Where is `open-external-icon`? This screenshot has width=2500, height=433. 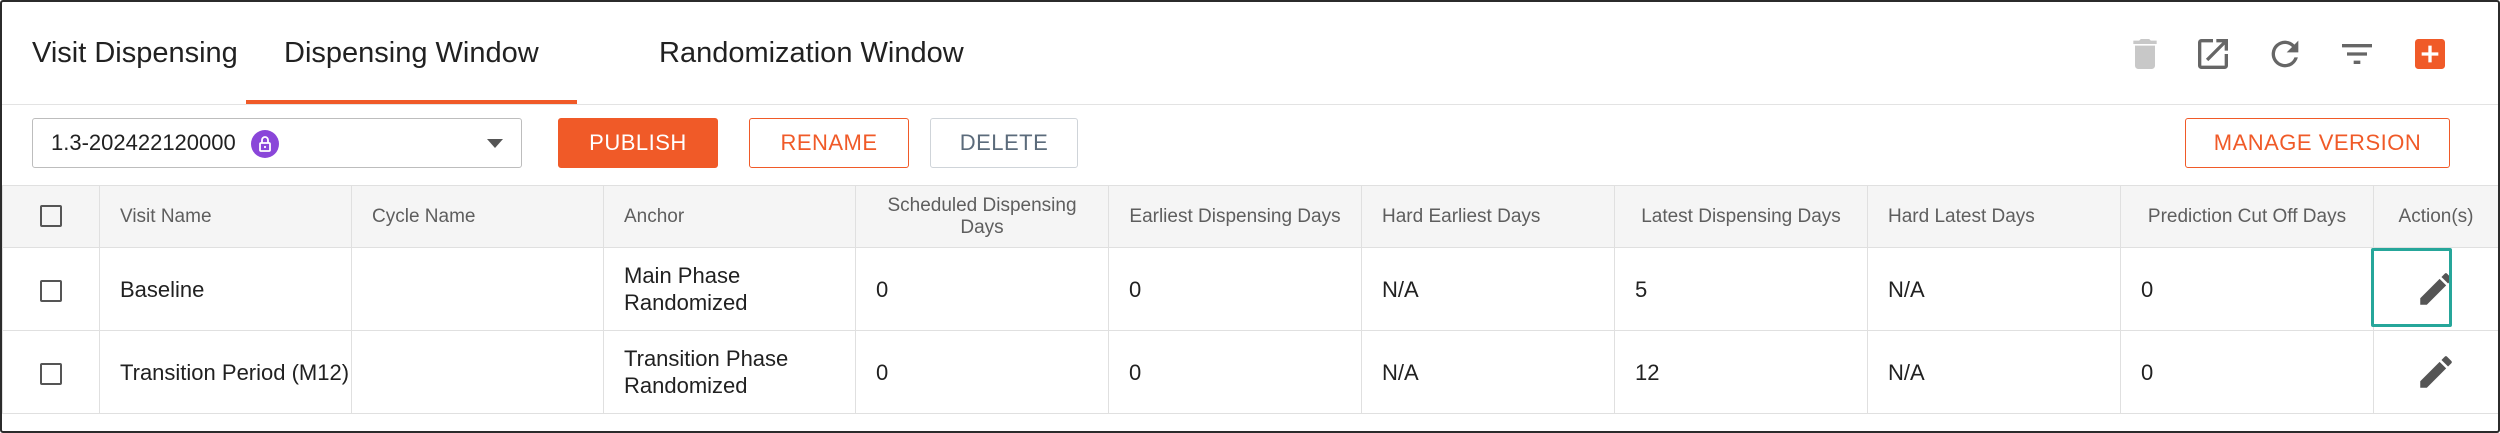 open-external-icon is located at coordinates (2213, 54).